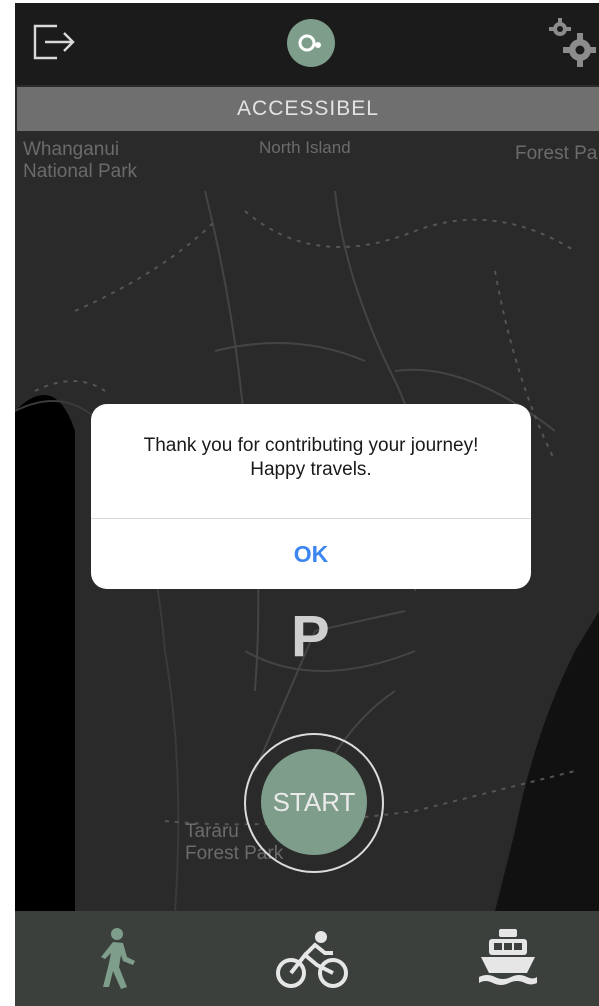 The width and height of the screenshot is (599, 1006). Describe the element at coordinates (310, 636) in the screenshot. I see `parking-marker: P` at that location.